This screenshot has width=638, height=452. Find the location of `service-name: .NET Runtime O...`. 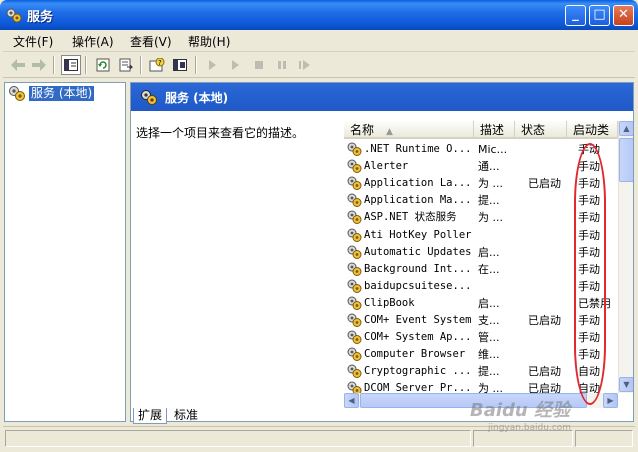

service-name: .NET Runtime O... is located at coordinates (418, 149).